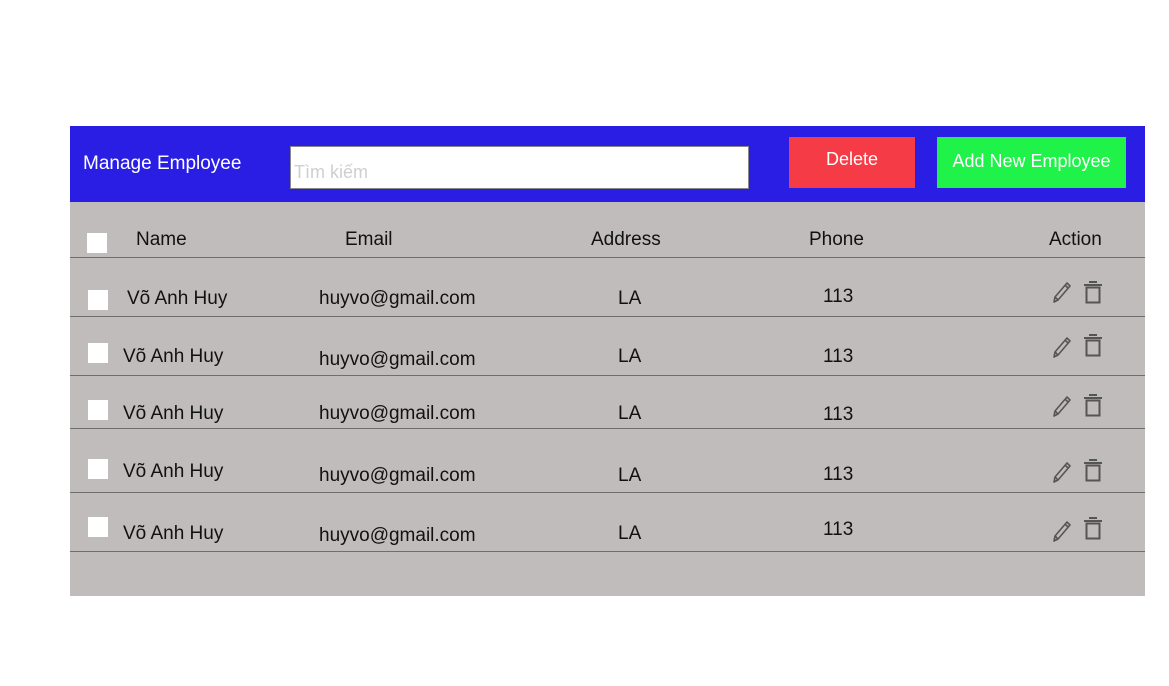 This screenshot has width=1169, height=686. I want to click on page-title: Manage Employee, so click(162, 163).